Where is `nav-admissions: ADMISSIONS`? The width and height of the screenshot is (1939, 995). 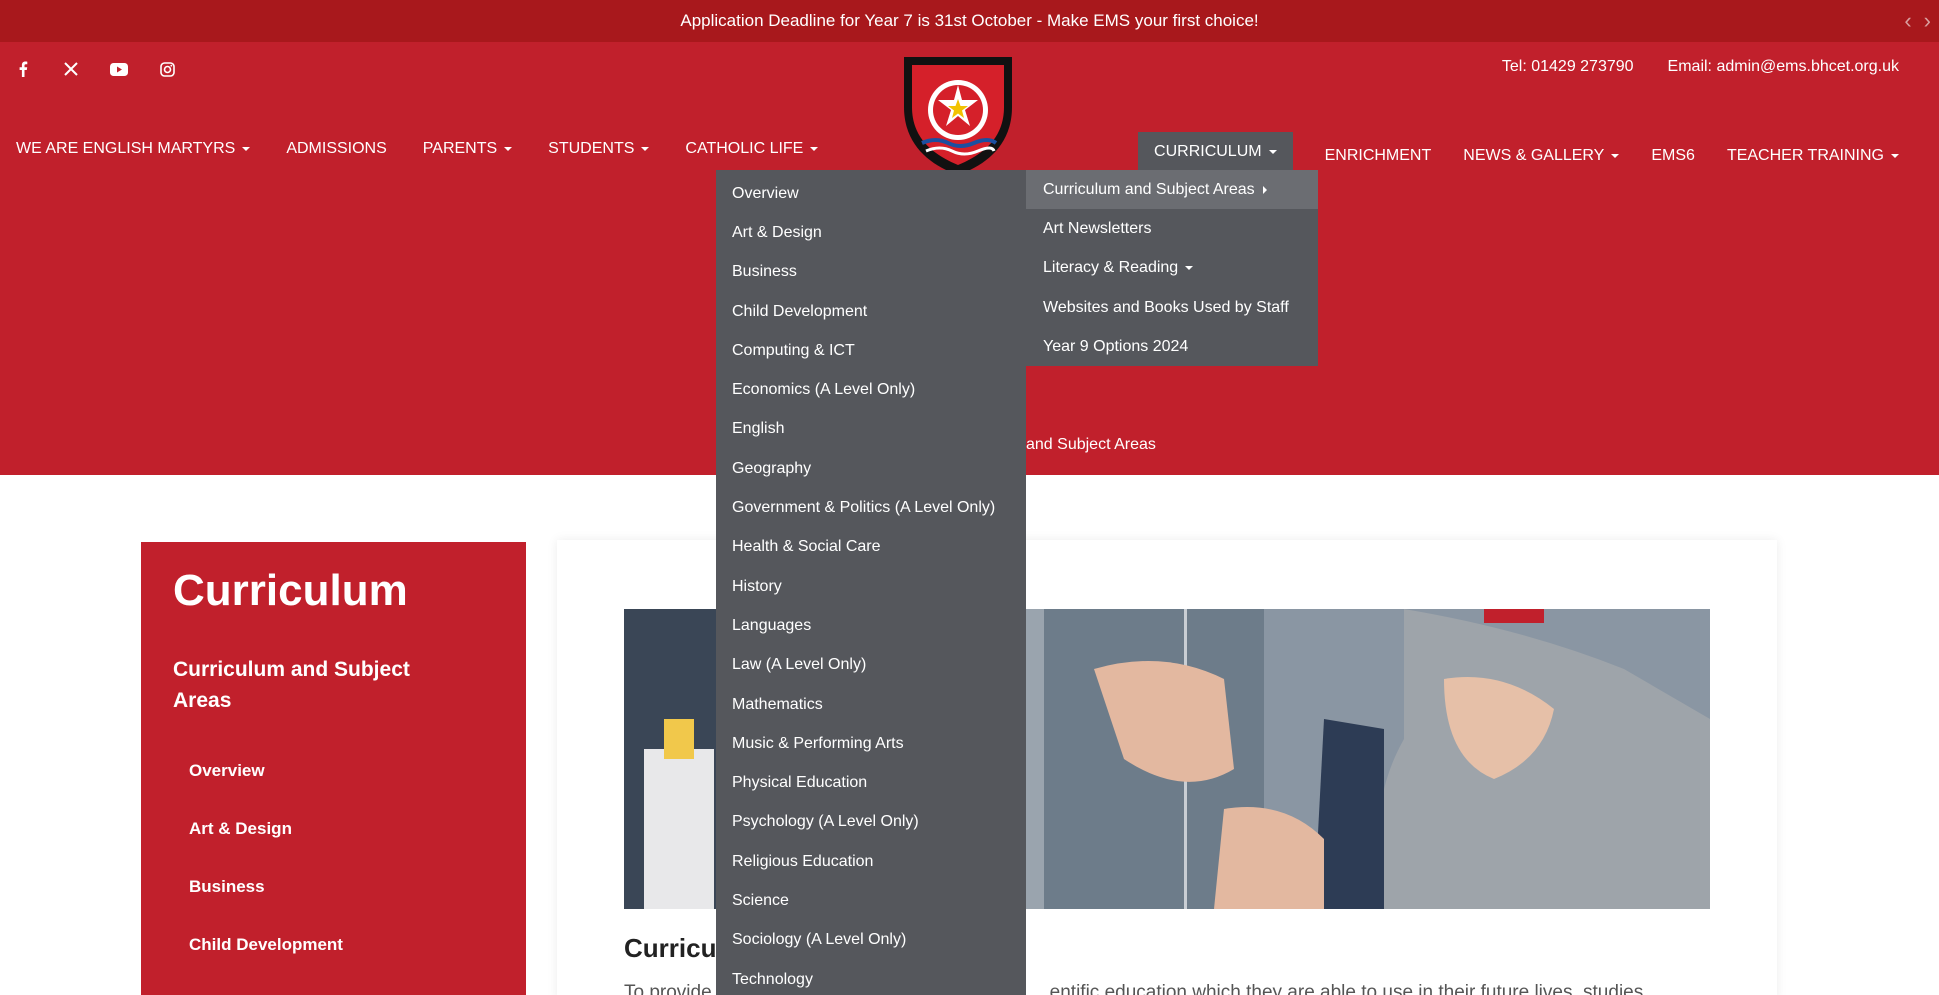 nav-admissions: ADMISSIONS is located at coordinates (336, 149).